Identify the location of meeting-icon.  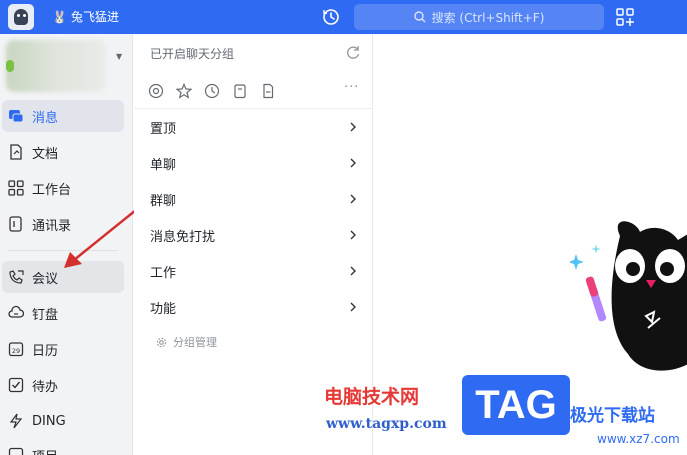
(16, 277).